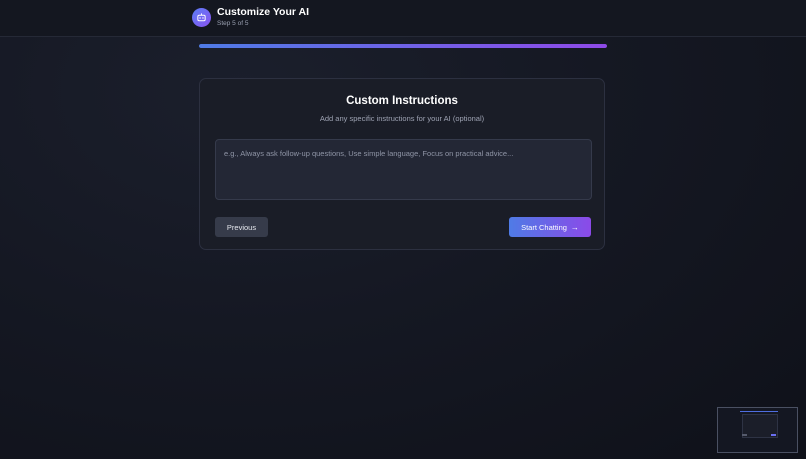 Image resolution: width=806 pixels, height=459 pixels. Describe the element at coordinates (403, 18) in the screenshot. I see `app-header: Customize Your AI Step 5 of 5` at that location.